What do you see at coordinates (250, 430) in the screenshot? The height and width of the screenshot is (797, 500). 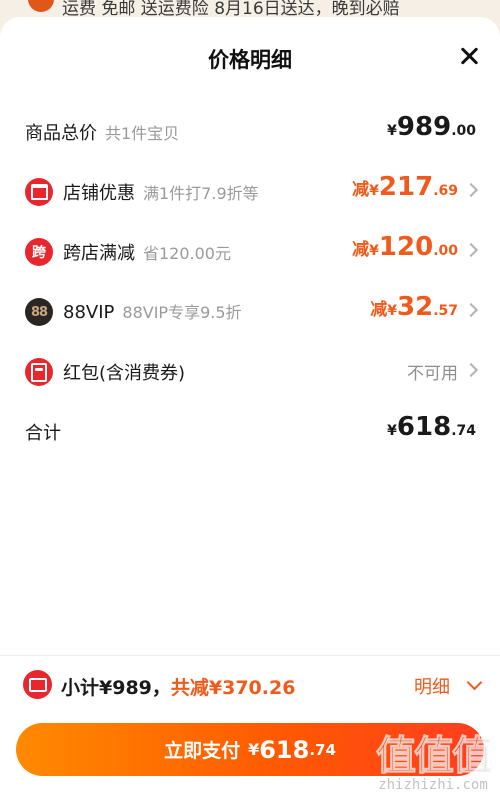 I see `row-sum: 合计 ¥618.74` at bounding box center [250, 430].